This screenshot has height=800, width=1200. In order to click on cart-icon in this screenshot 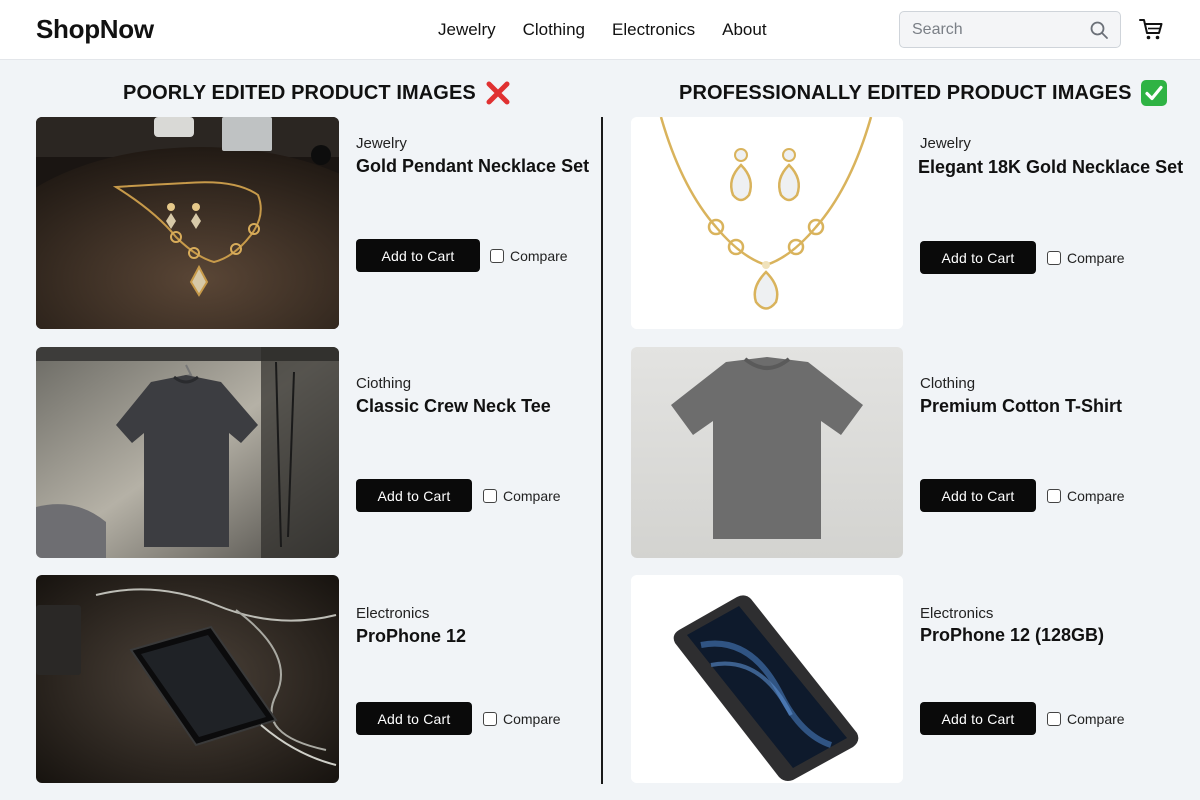, I will do `click(1151, 29)`.